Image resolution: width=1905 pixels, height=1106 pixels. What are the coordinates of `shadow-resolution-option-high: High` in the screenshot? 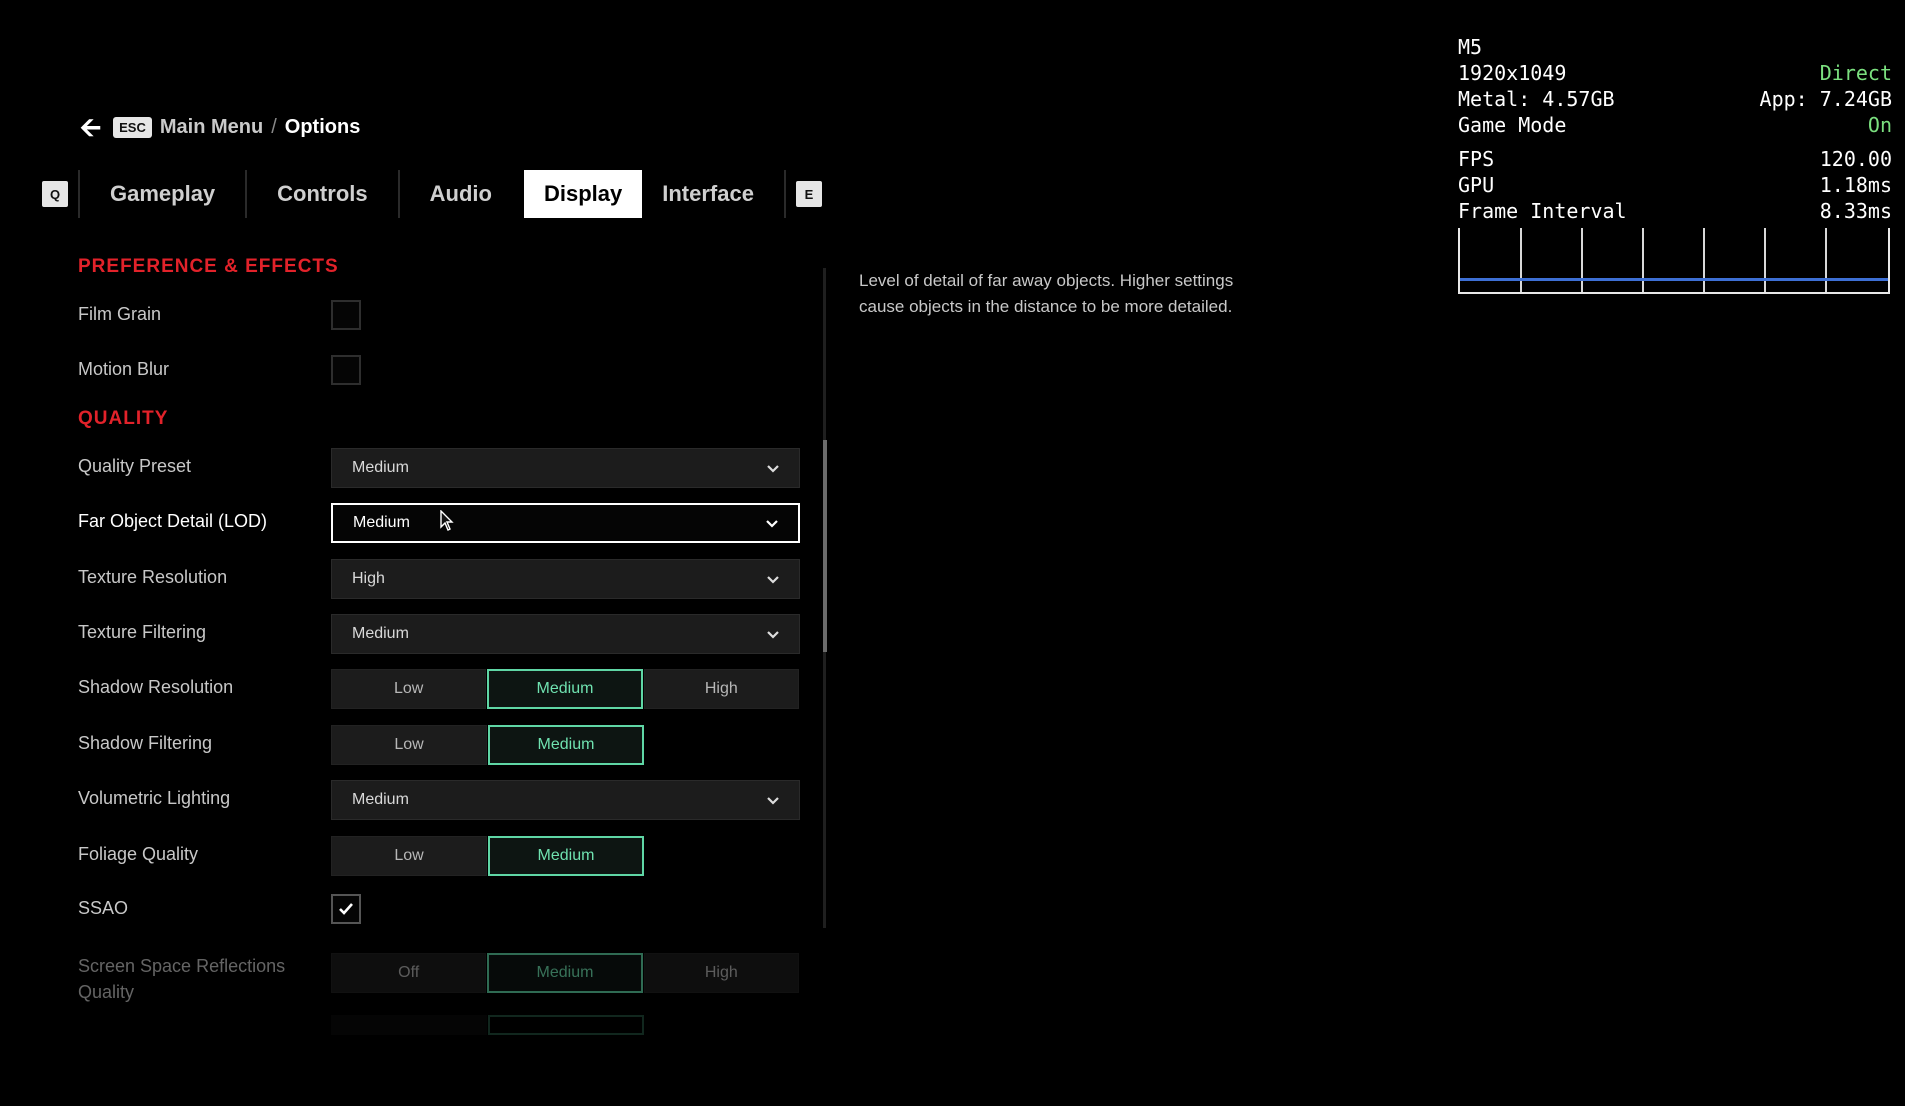 It's located at (721, 689).